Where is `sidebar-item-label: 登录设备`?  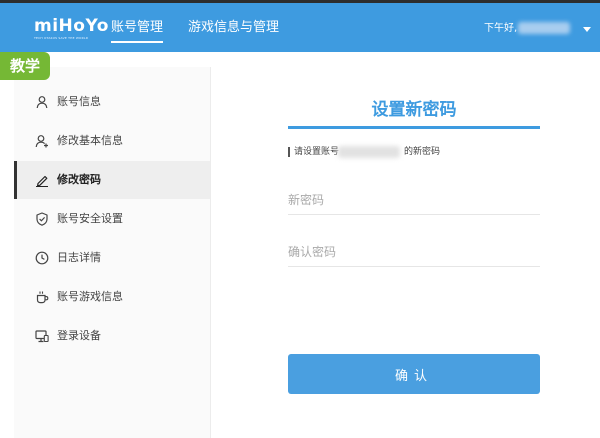 sidebar-item-label: 登录设备 is located at coordinates (79, 335).